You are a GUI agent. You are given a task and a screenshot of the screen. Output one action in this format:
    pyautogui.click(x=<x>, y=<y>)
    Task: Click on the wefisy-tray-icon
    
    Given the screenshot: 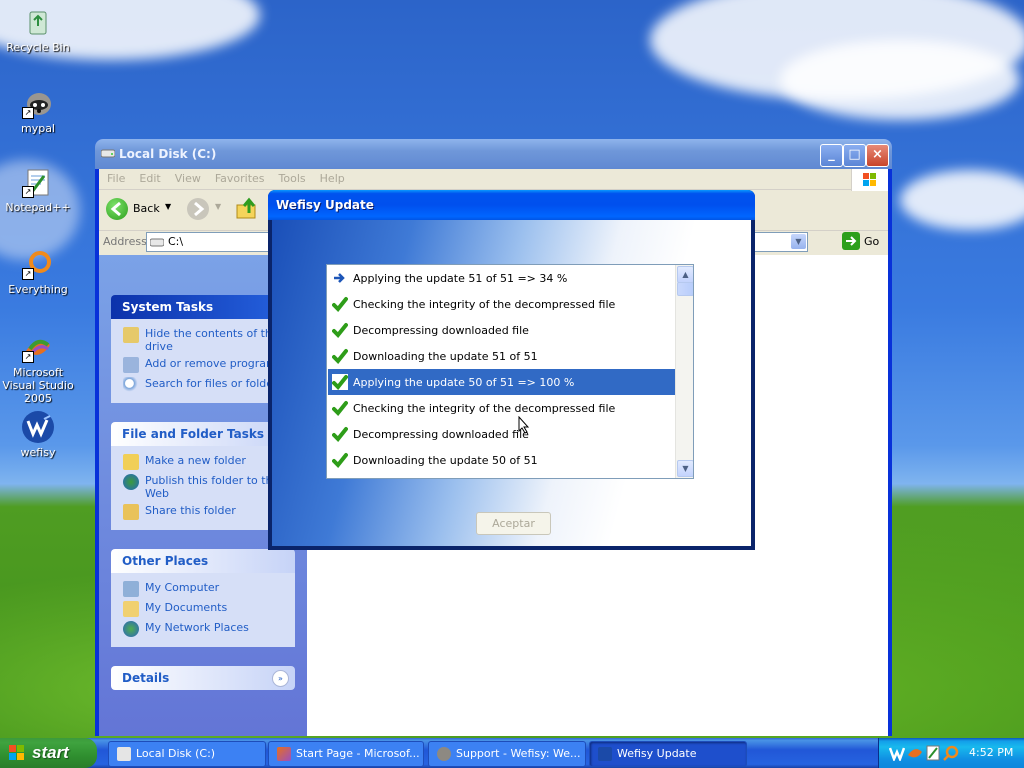 What is the action you would take?
    pyautogui.click(x=897, y=754)
    